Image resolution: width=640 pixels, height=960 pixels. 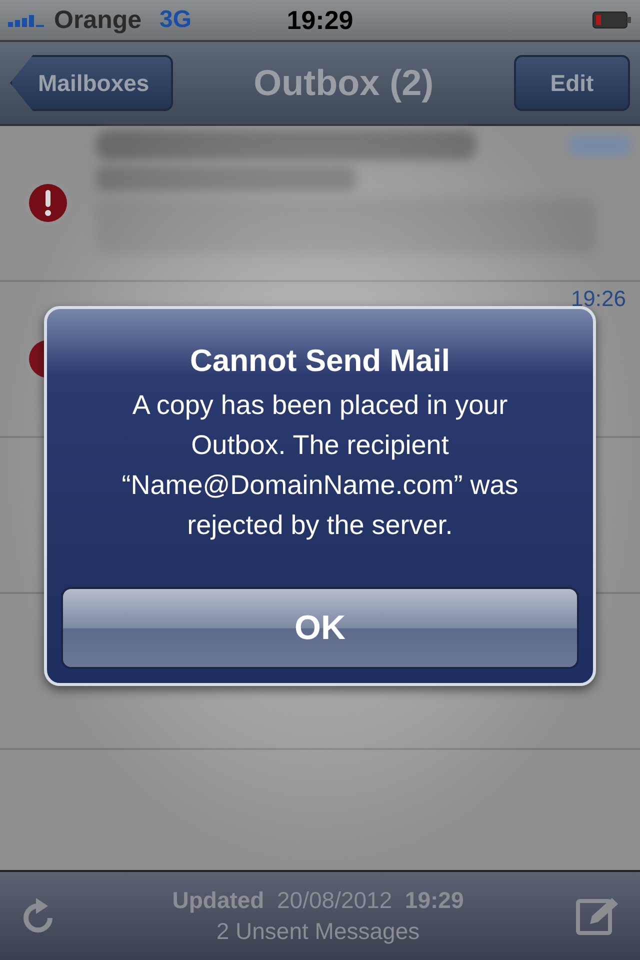 What do you see at coordinates (612, 20) in the screenshot?
I see `battery-icon` at bounding box center [612, 20].